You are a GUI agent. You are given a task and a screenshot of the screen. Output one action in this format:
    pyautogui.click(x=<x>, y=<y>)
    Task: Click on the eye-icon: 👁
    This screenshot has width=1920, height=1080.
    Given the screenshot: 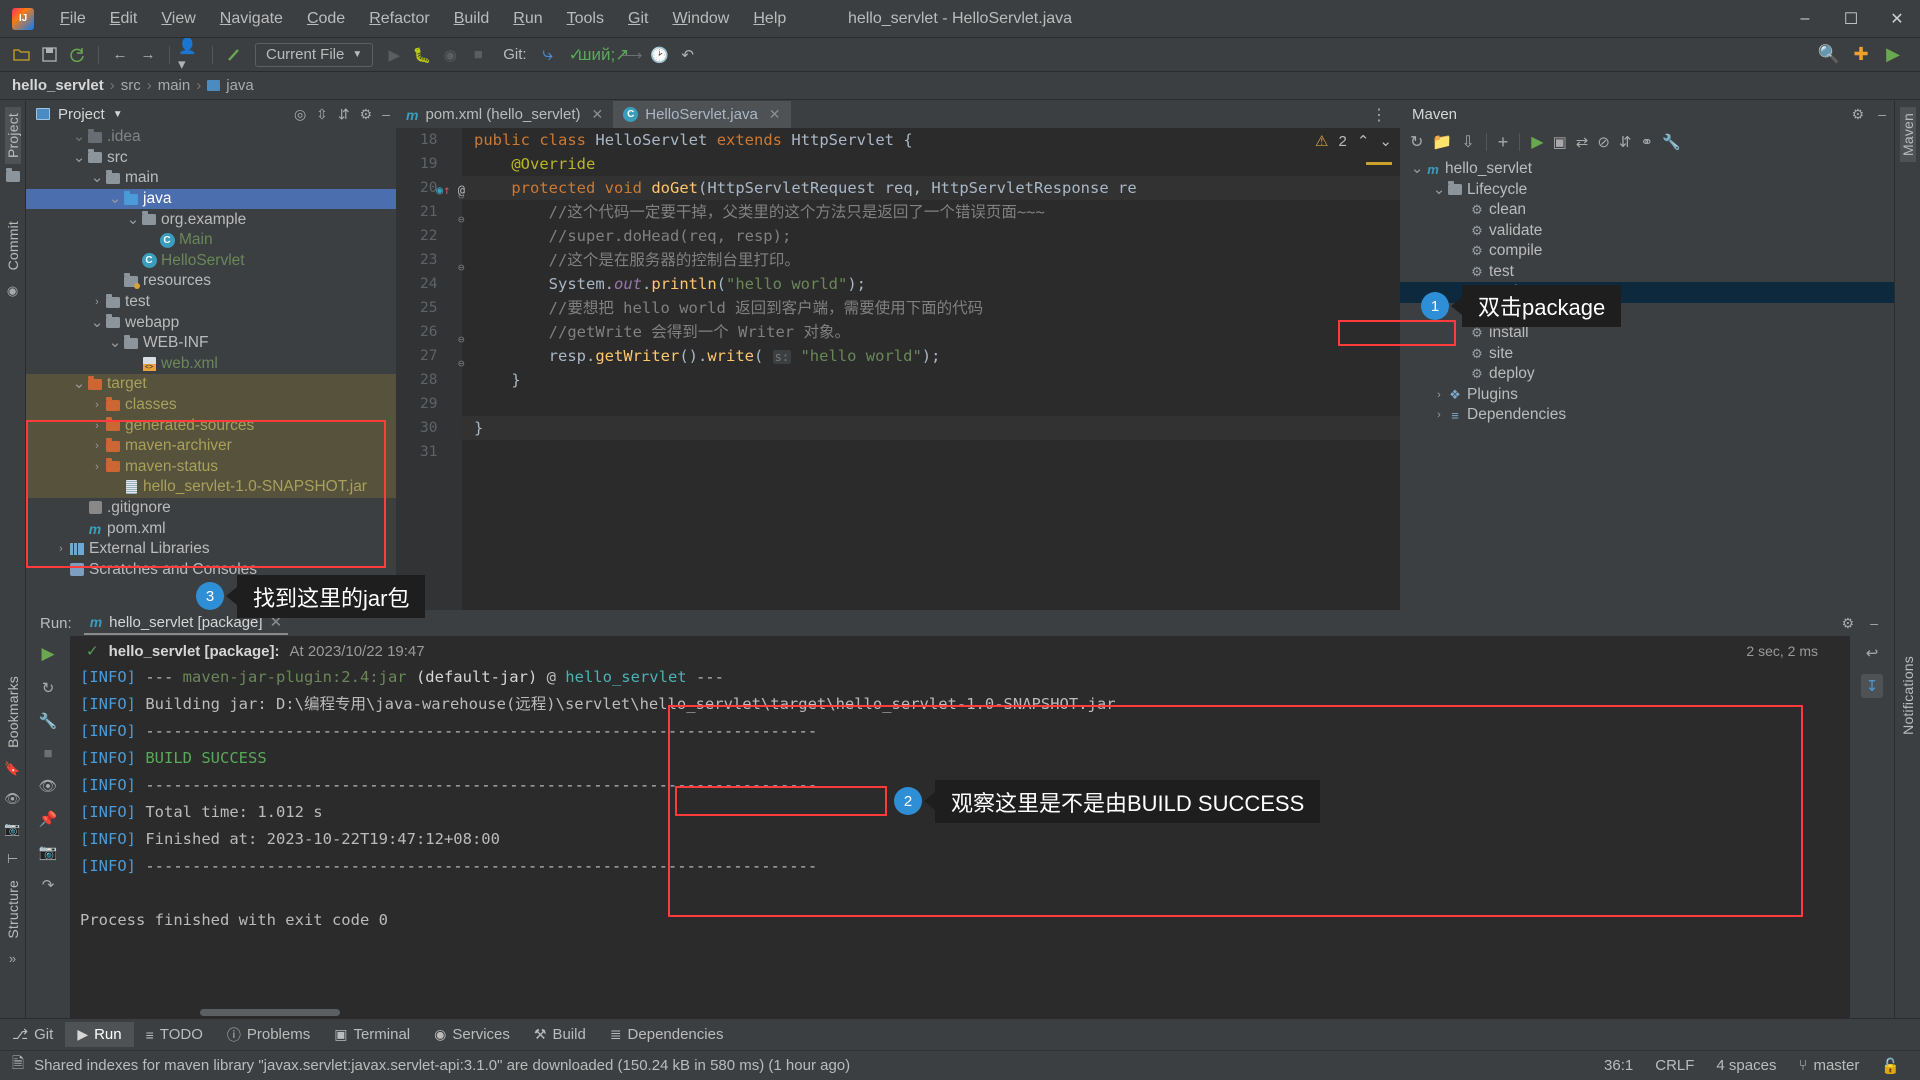 What is the action you would take?
    pyautogui.click(x=12, y=799)
    